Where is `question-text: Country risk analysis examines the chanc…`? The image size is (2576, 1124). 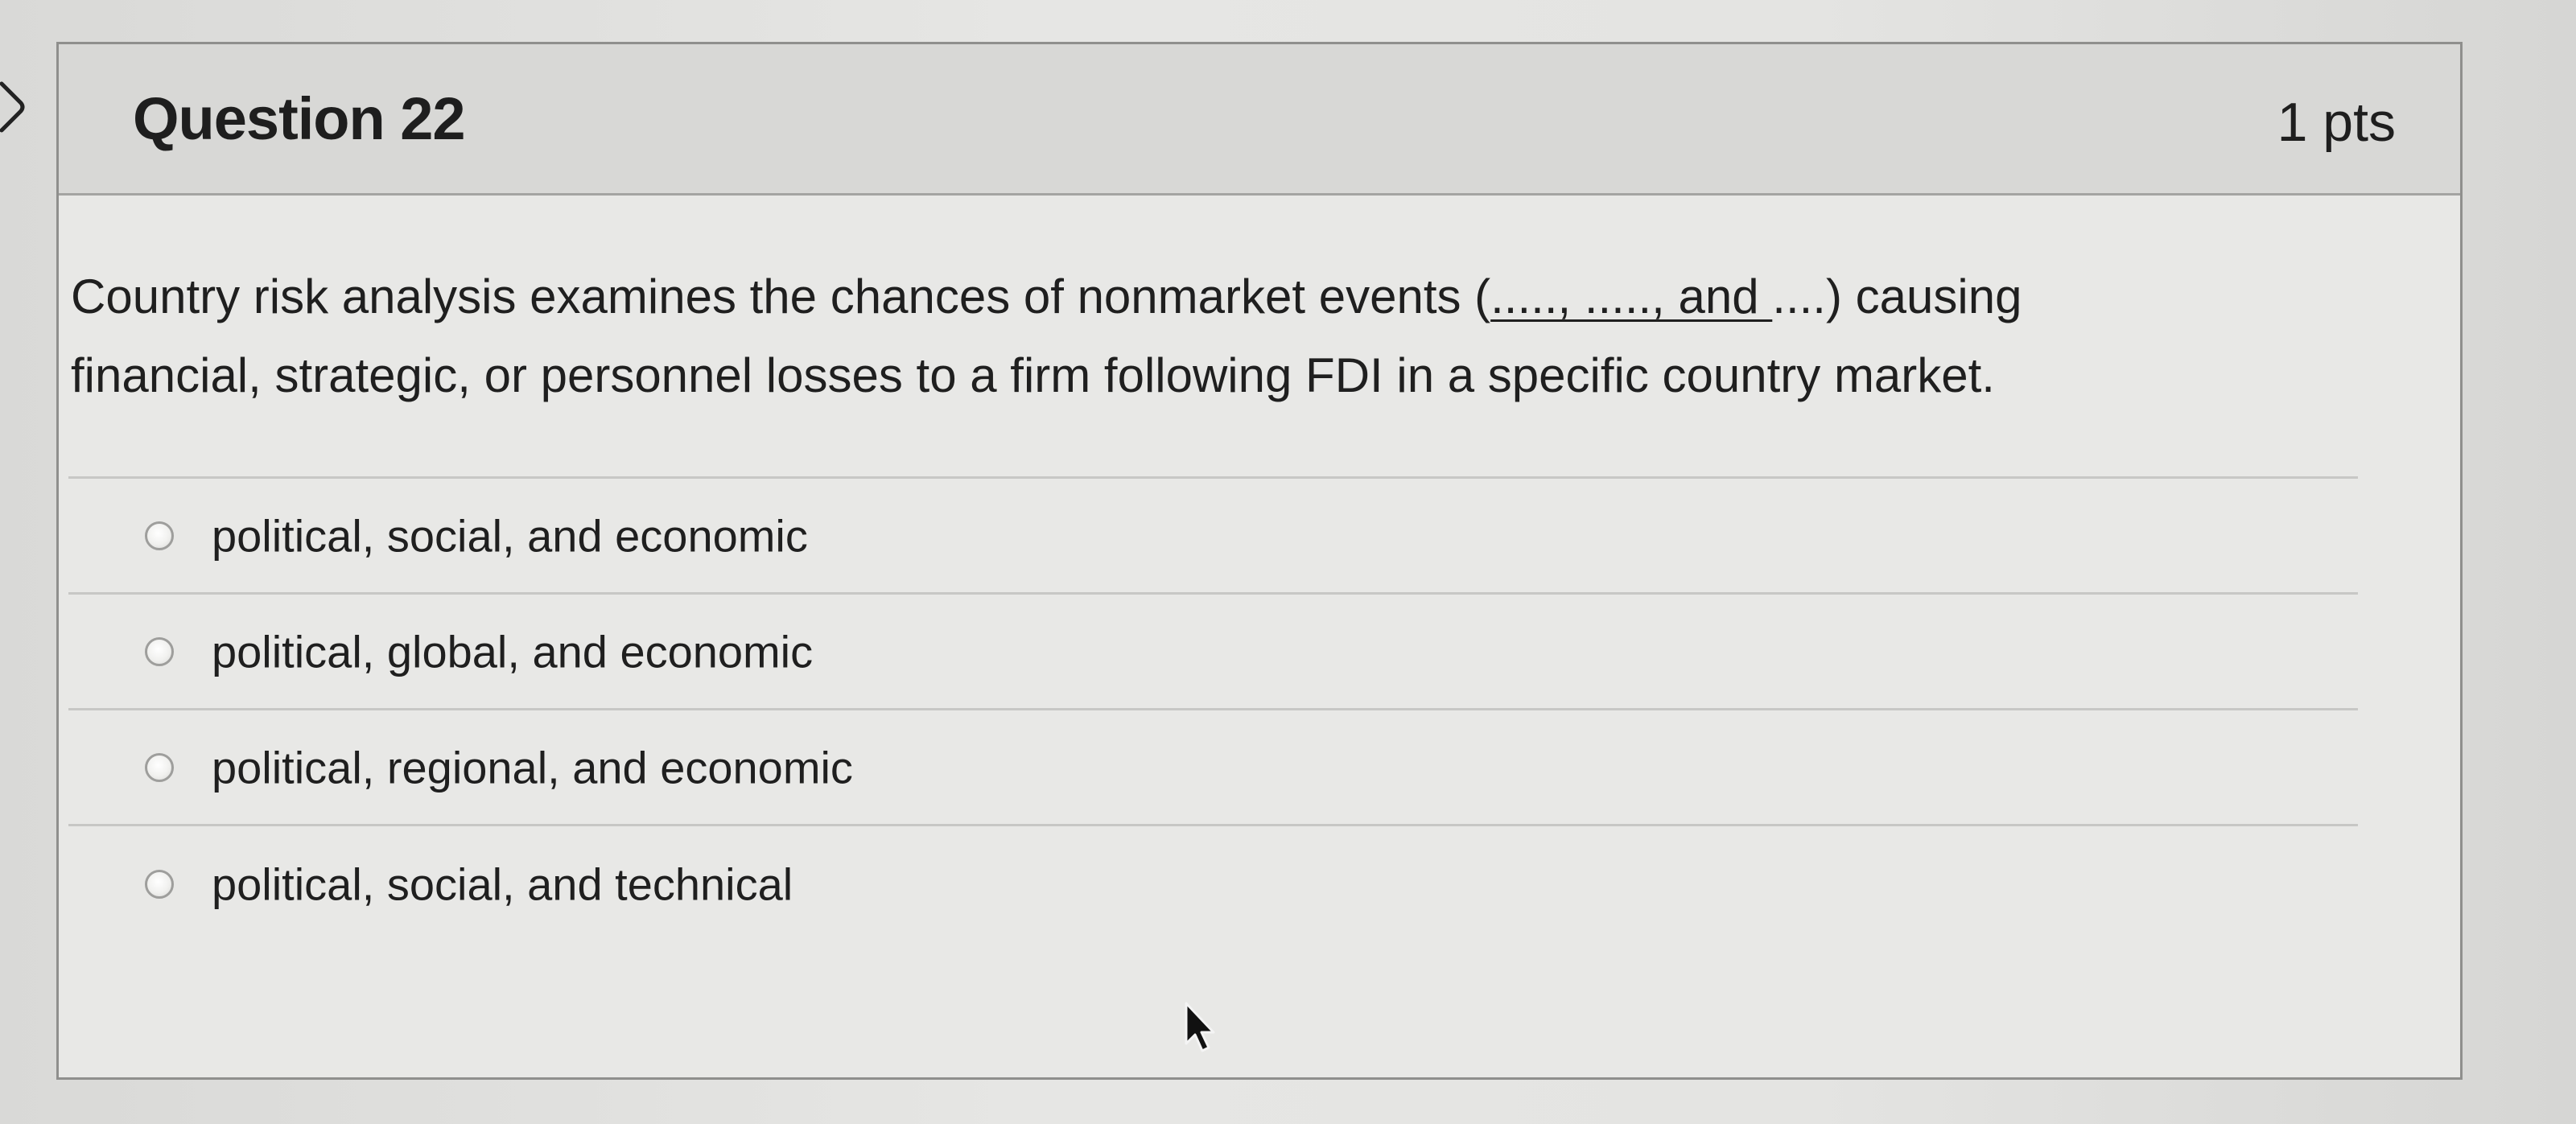 question-text: Country risk analysis examines the chanc… is located at coordinates (1197, 336).